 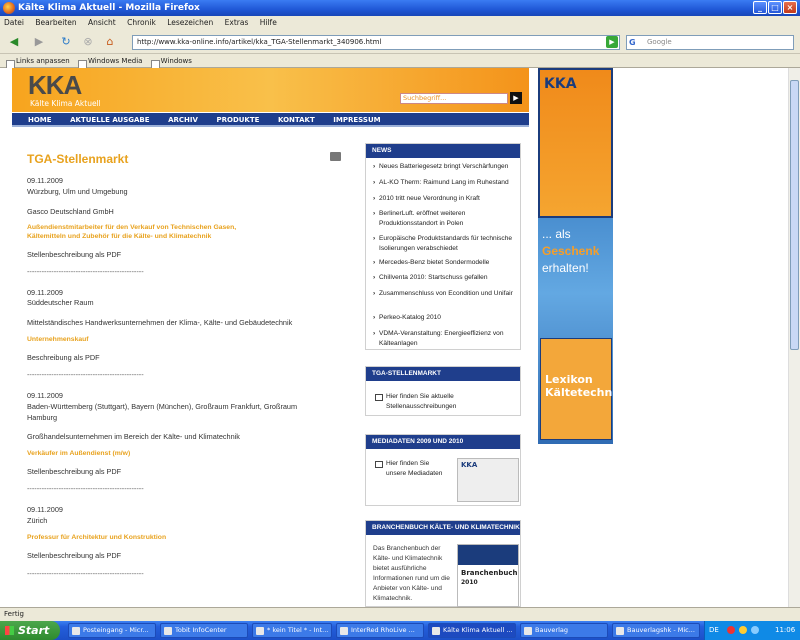 What do you see at coordinates (612, 42) in the screenshot?
I see `go-icon: ▶` at bounding box center [612, 42].